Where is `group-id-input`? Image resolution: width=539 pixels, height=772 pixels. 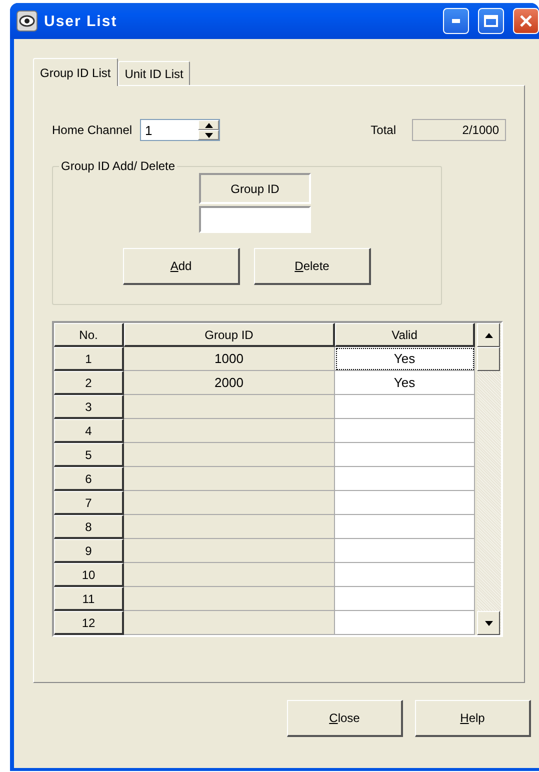
group-id-input is located at coordinates (255, 219).